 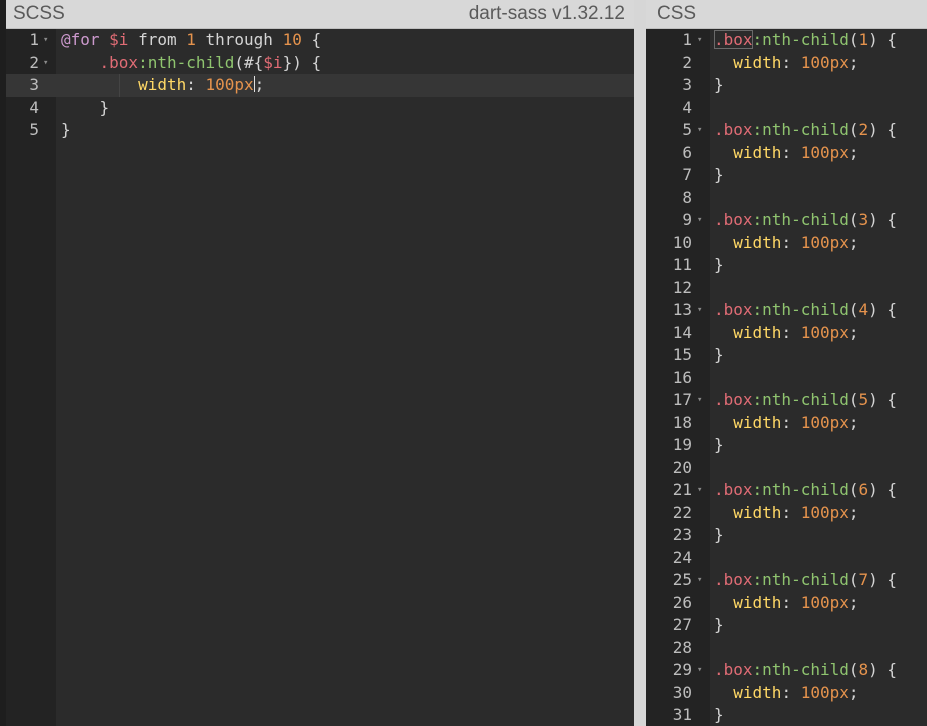 What do you see at coordinates (863, 399) in the screenshot?
I see `css-selector-index: 5` at bounding box center [863, 399].